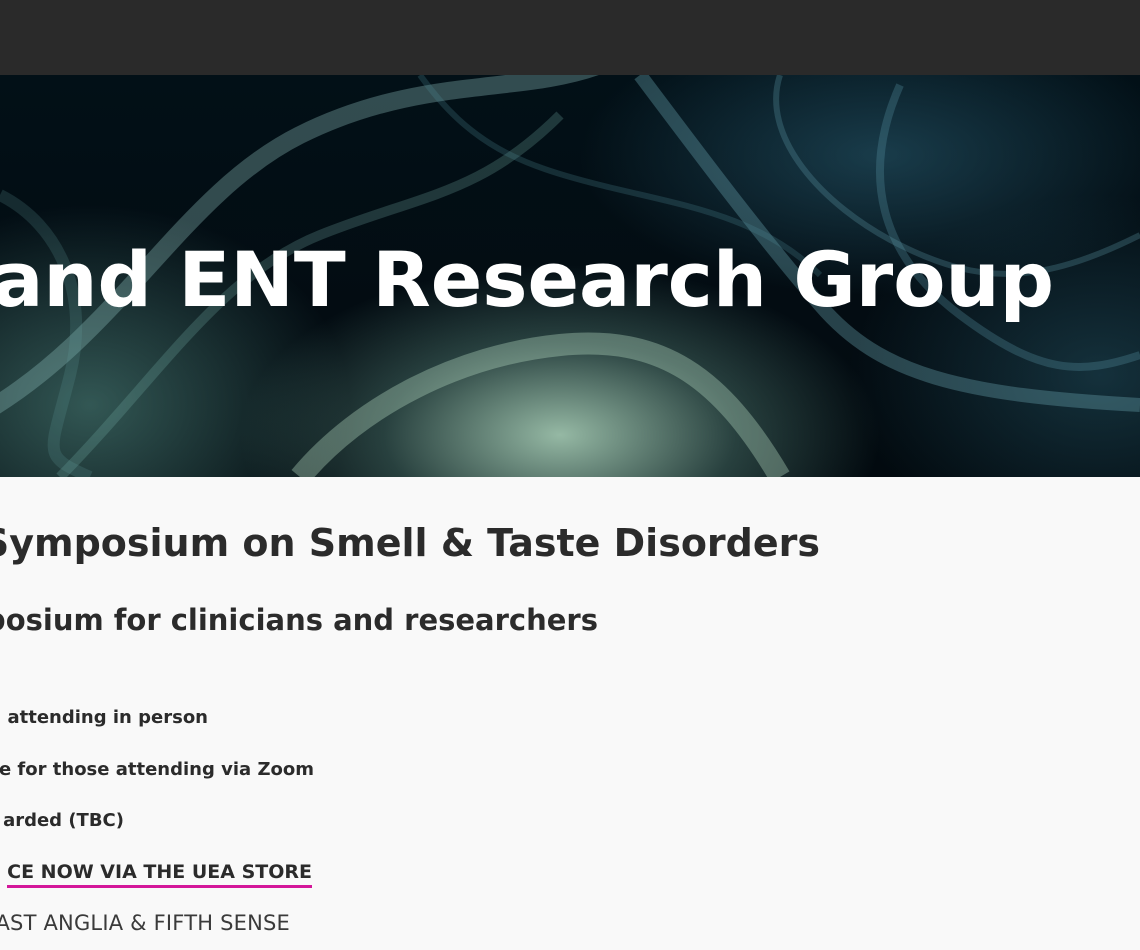 This screenshot has width=1140, height=950. I want to click on hero-title-container: ogy and ENT Research Group, so click(570, 280).